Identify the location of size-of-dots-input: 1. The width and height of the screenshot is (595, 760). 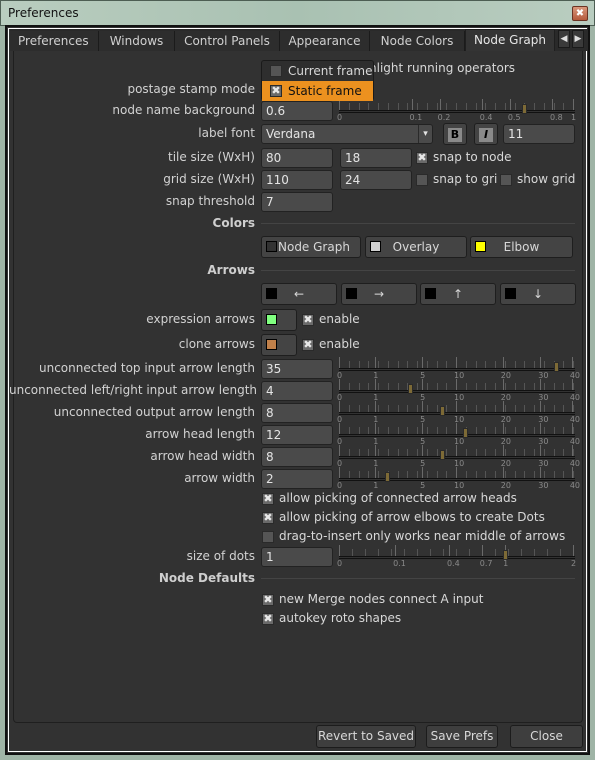
(297, 557).